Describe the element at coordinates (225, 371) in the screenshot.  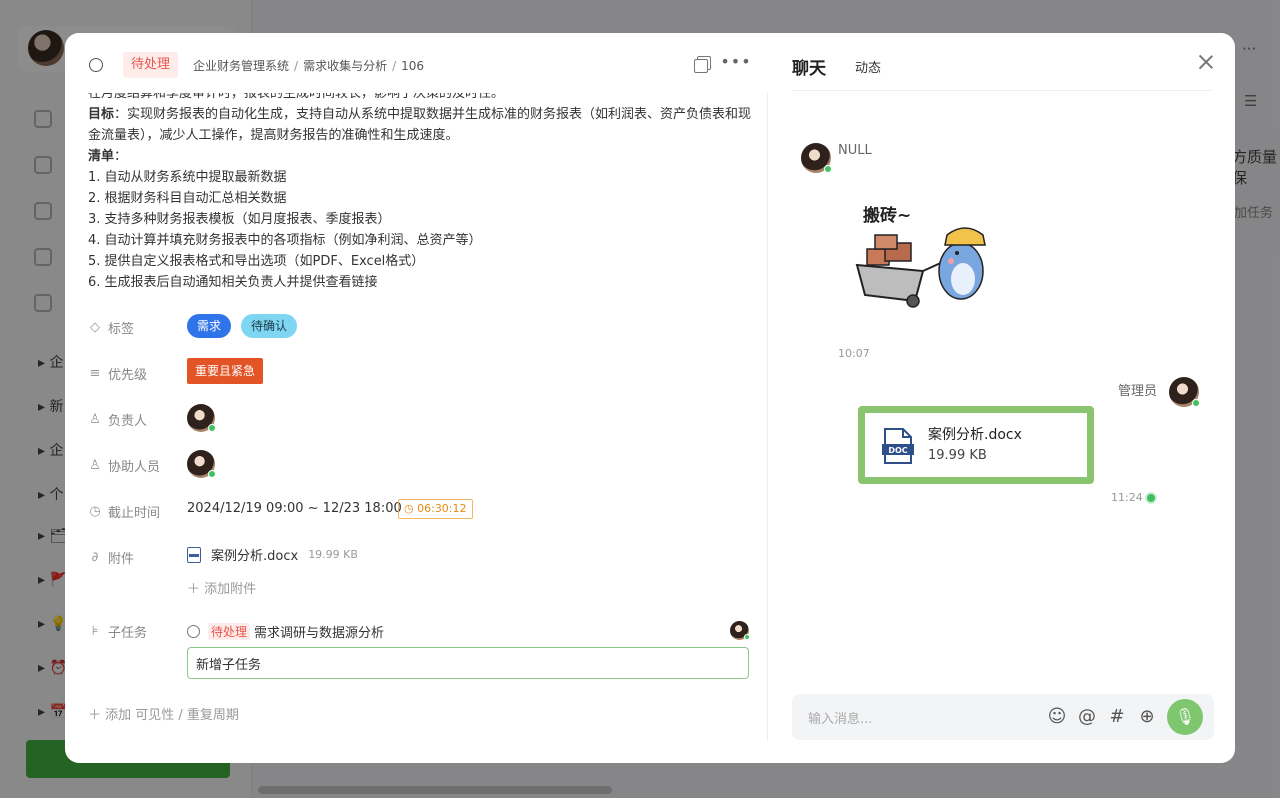
I see `priority-badge: 重要且紧急` at that location.